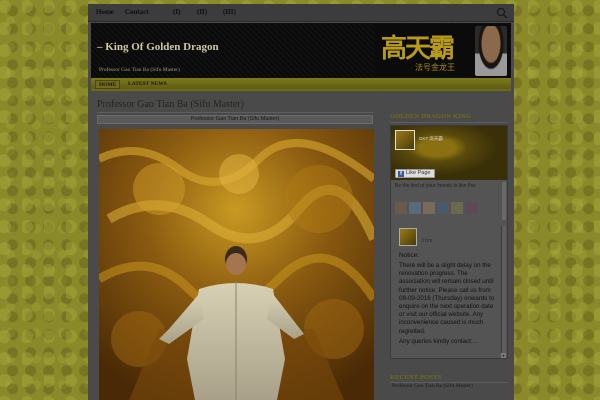 This screenshot has height=400, width=600. What do you see at coordinates (435, 67) in the screenshot?
I see `banner-chinese-subtitle: 法号金龙王` at bounding box center [435, 67].